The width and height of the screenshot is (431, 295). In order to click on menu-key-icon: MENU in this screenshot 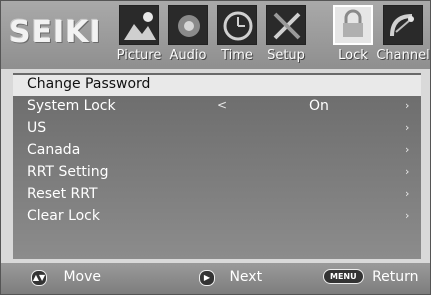, I will do `click(343, 276)`.